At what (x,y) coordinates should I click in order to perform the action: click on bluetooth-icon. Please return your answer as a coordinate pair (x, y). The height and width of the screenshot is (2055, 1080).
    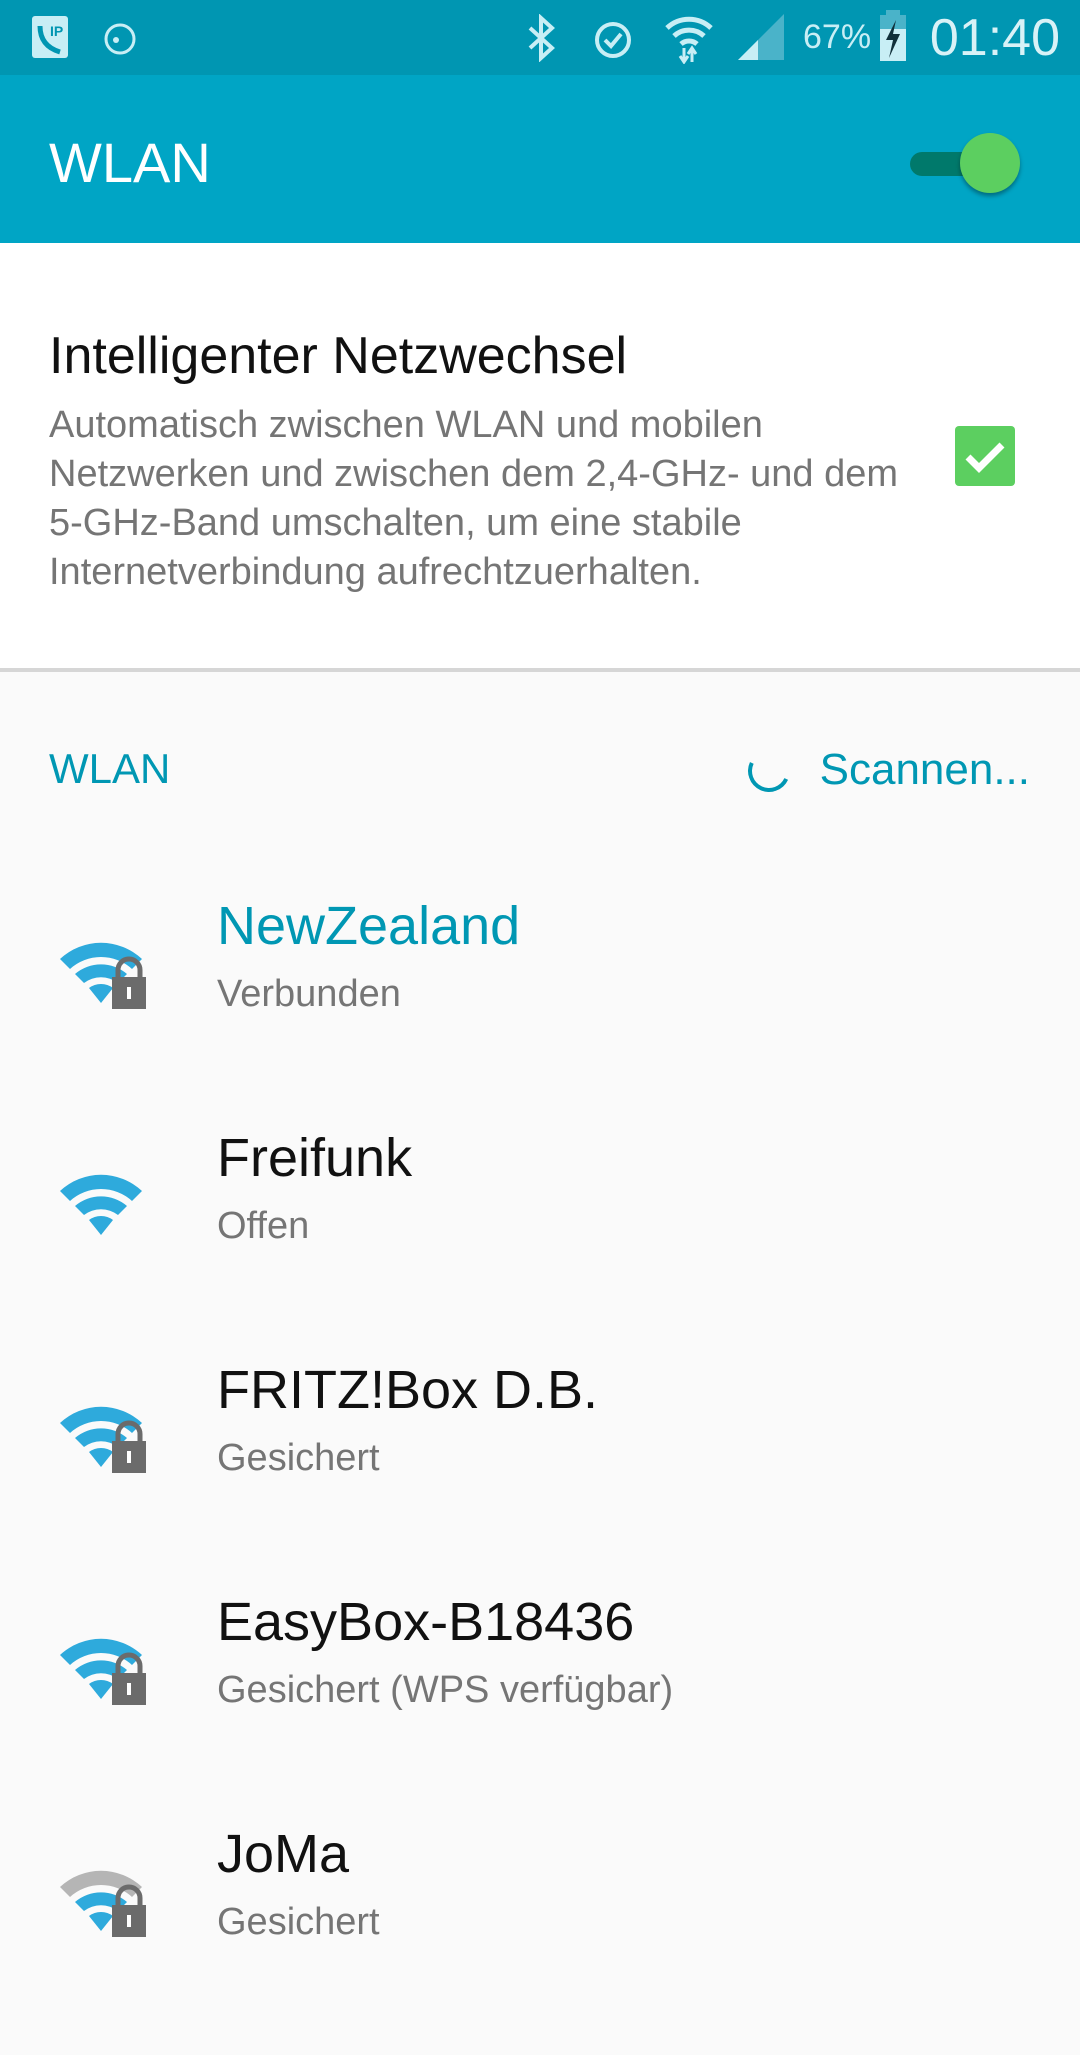
    Looking at the image, I should click on (541, 38).